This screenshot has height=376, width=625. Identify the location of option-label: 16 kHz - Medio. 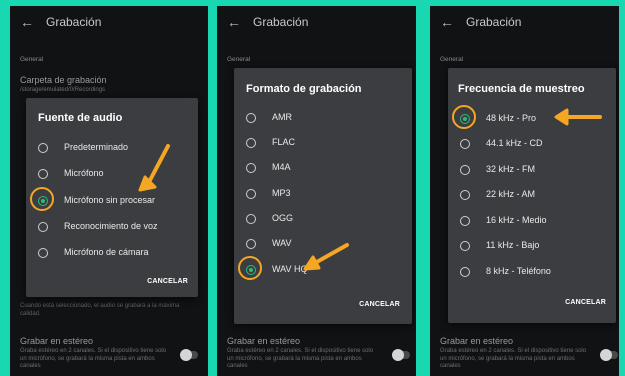
(516, 220).